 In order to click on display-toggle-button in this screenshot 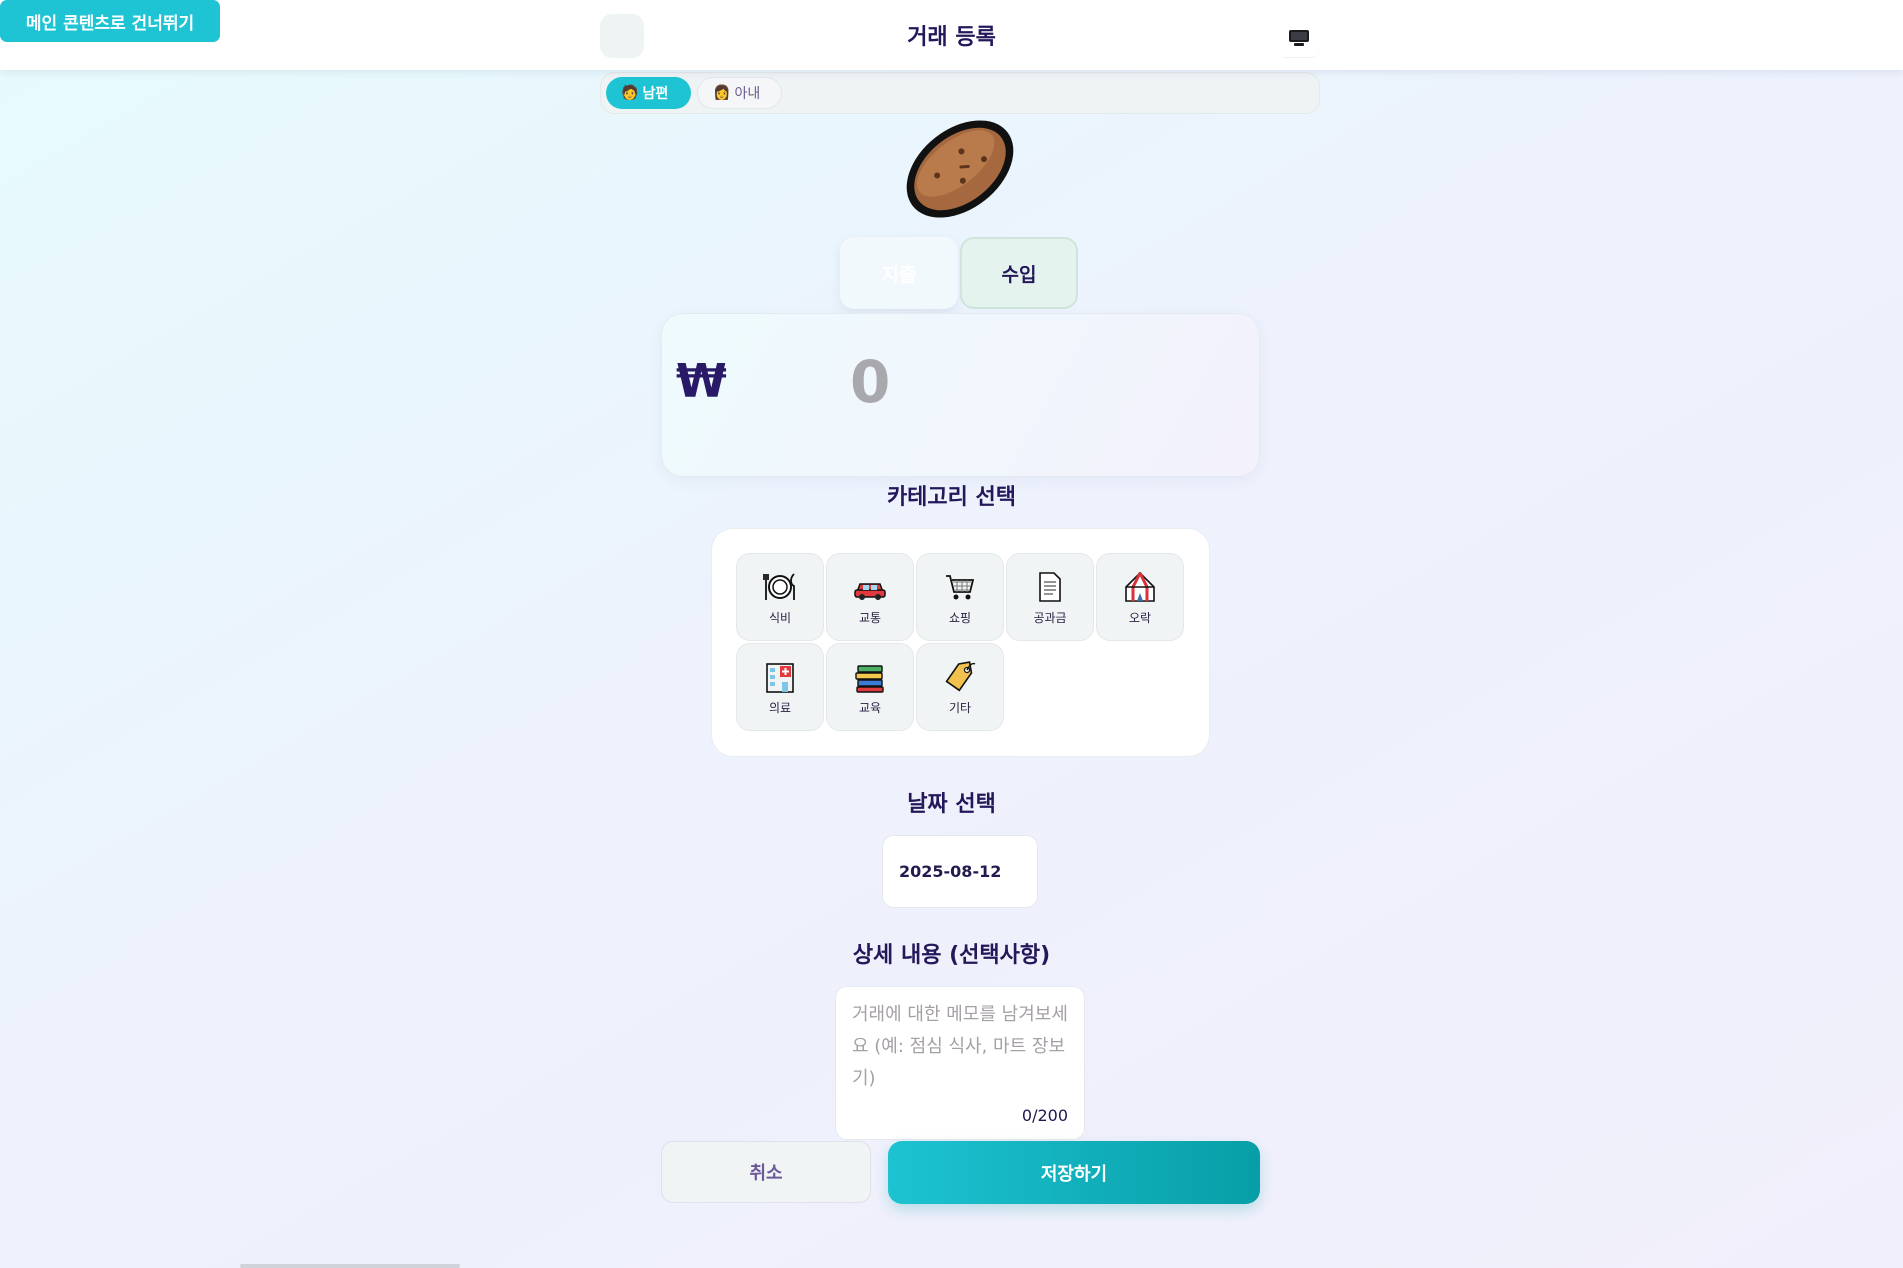, I will do `click(1299, 38)`.